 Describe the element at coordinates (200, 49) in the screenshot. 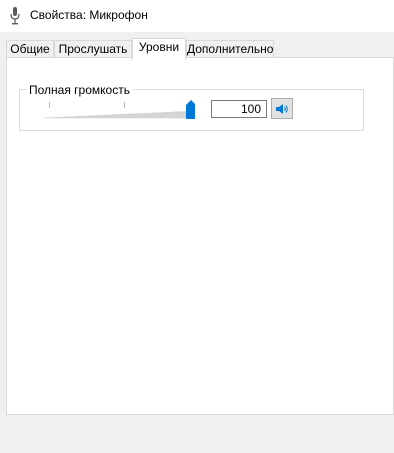

I see `tab-strip: Общие Прослушать Уровни Дополнительно` at that location.